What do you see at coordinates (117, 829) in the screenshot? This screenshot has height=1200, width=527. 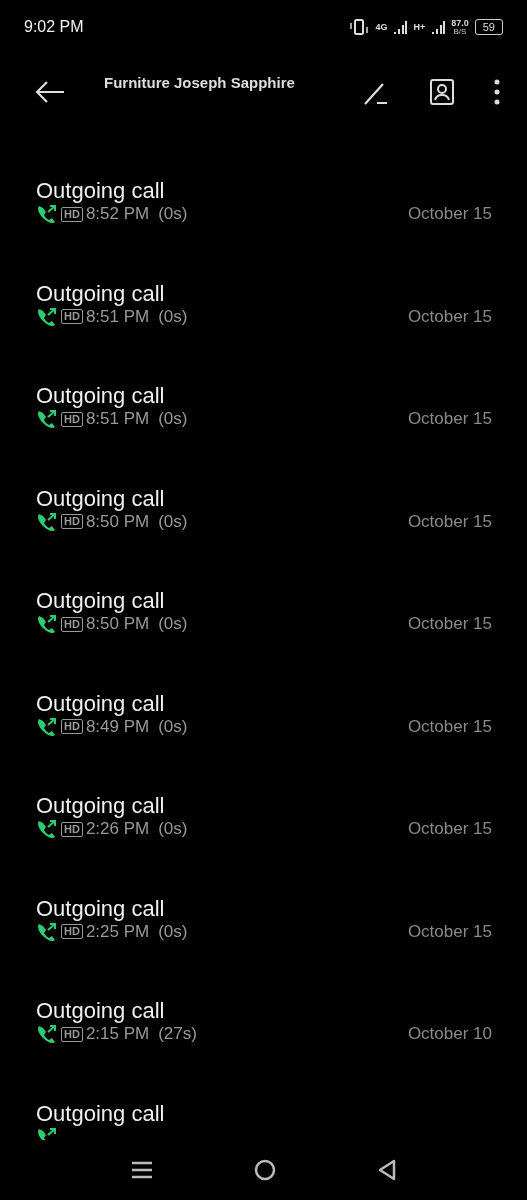 I see `call-time: 2:26 PM` at bounding box center [117, 829].